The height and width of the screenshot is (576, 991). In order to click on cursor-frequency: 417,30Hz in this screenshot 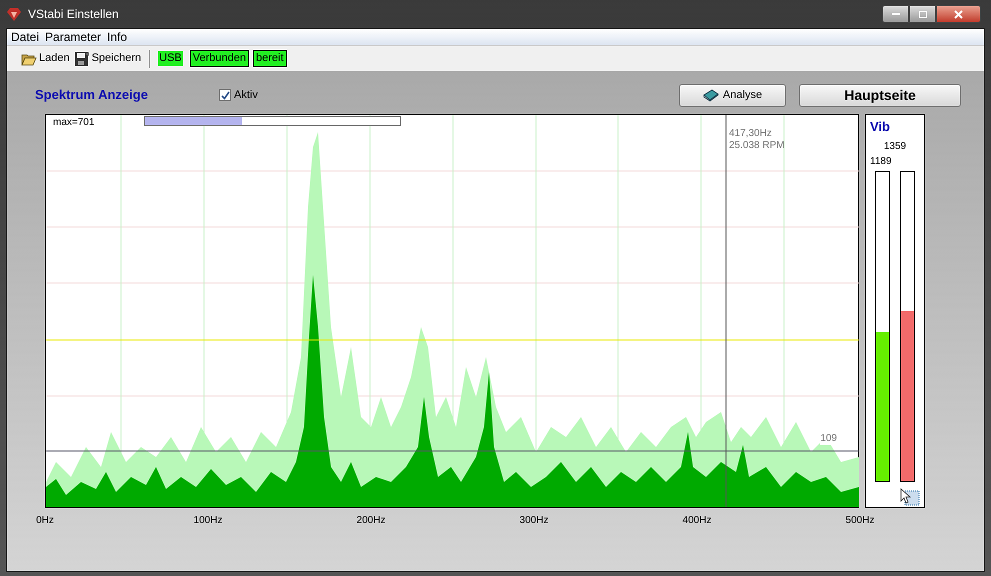, I will do `click(750, 134)`.